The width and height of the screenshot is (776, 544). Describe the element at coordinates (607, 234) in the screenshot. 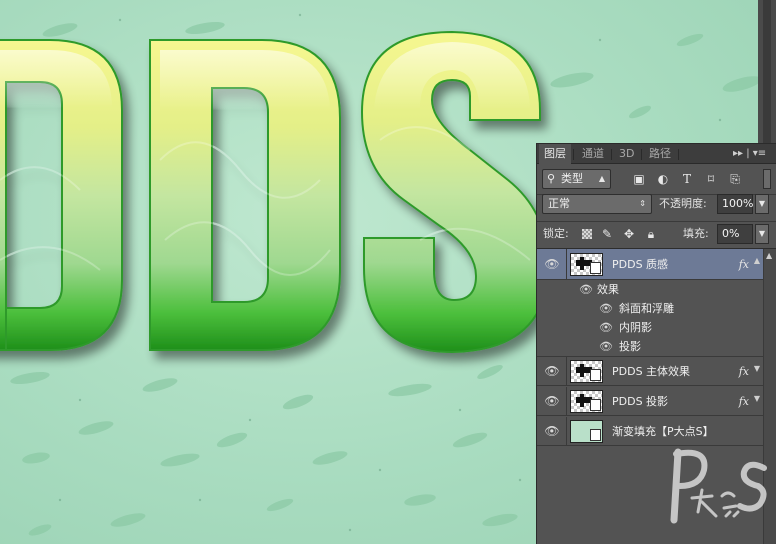

I see `lock-paint-icon: ✎` at that location.